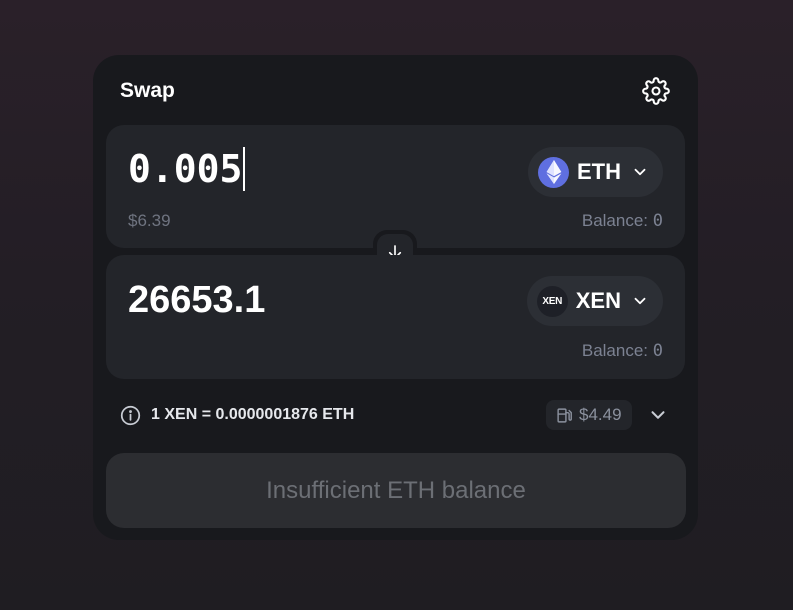 The width and height of the screenshot is (793, 610). I want to click on swap-header: Swap, so click(395, 90).